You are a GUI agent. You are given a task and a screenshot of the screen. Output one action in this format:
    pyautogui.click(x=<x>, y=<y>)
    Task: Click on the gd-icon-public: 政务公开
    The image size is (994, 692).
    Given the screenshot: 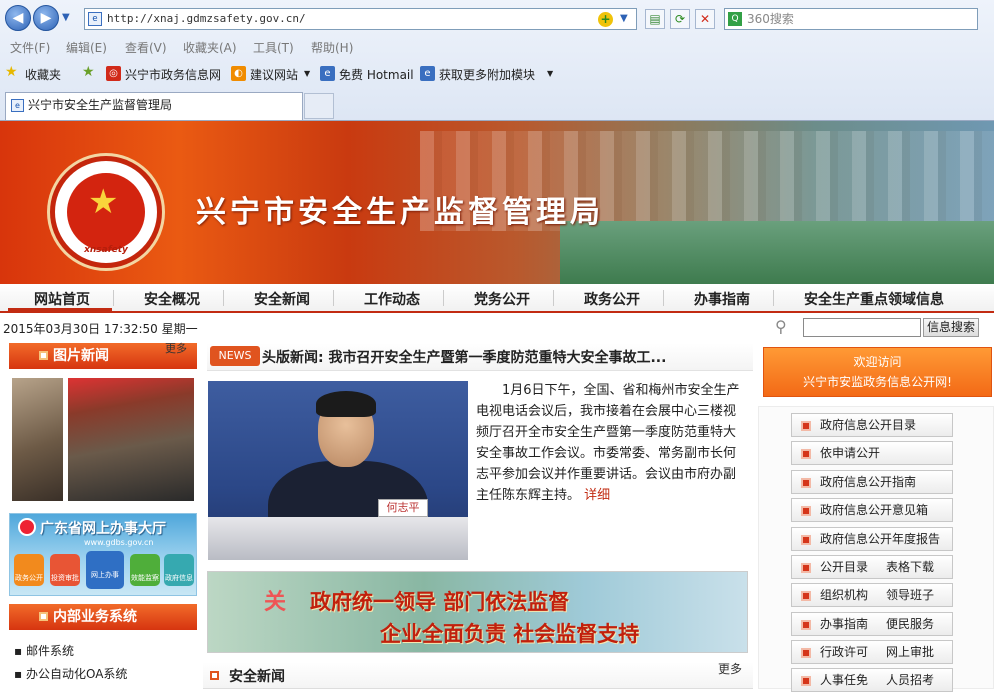 What is the action you would take?
    pyautogui.click(x=29, y=570)
    